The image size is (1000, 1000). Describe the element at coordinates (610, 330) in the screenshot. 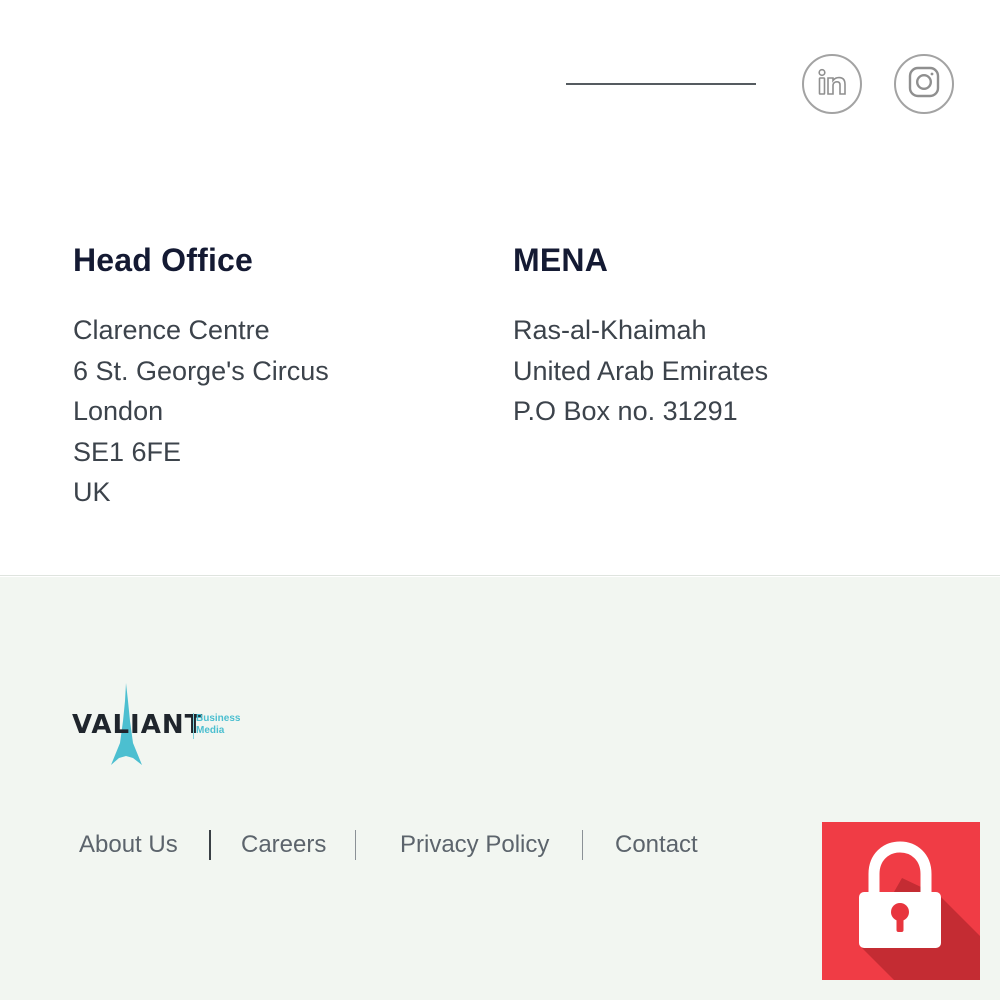

I see `address-line: Ras-al-Khaimah` at that location.